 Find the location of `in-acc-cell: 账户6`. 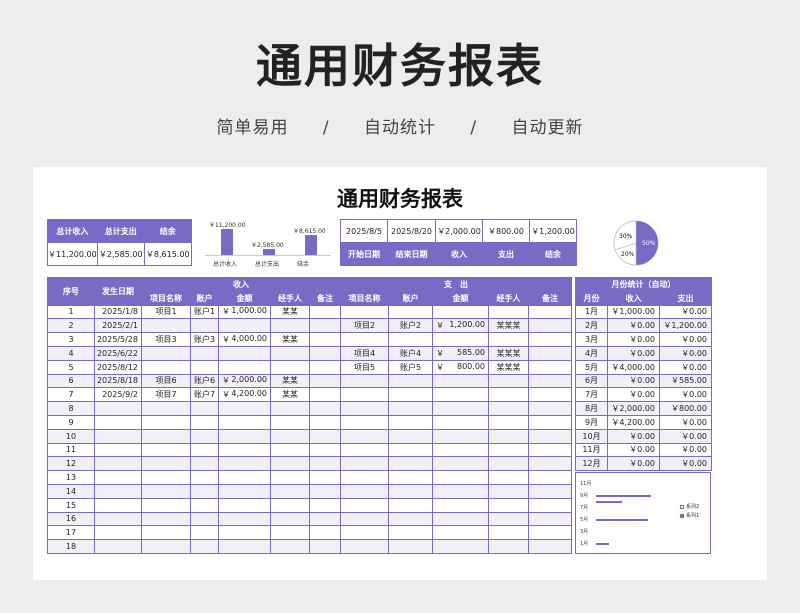

in-acc-cell: 账户6 is located at coordinates (204, 381).